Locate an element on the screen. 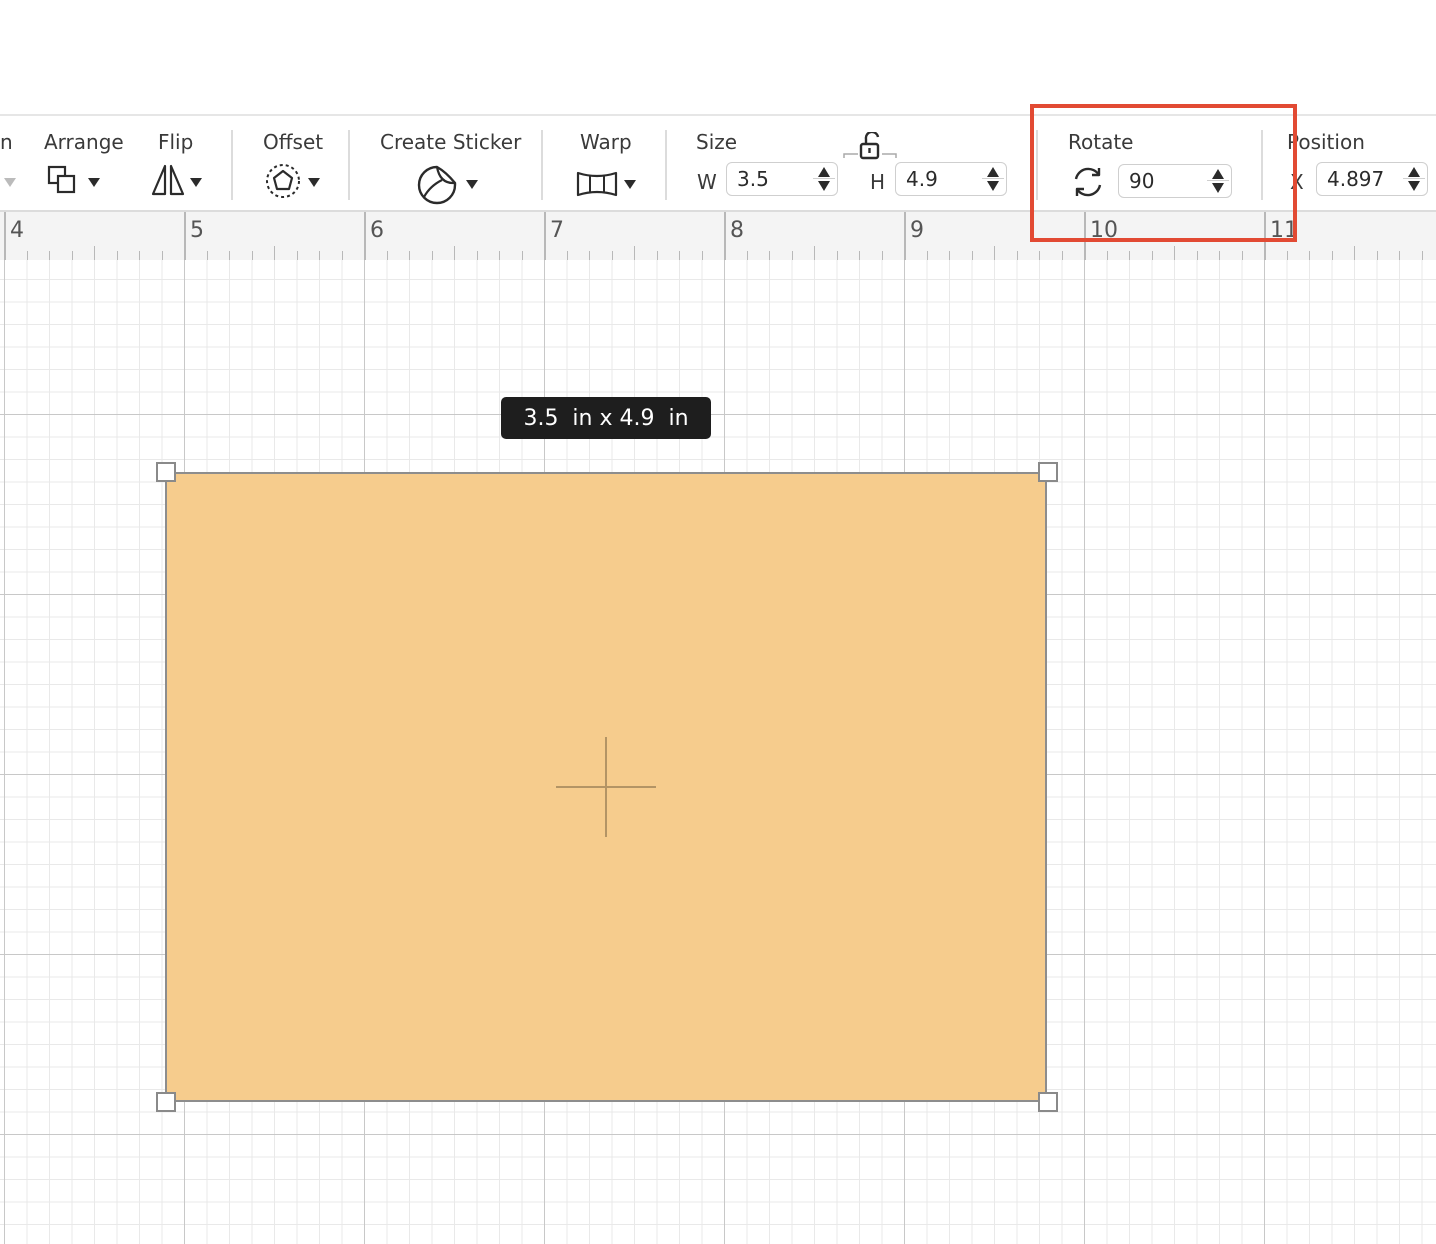 The height and width of the screenshot is (1244, 1436). rotate-icon is located at coordinates (1088, 182).